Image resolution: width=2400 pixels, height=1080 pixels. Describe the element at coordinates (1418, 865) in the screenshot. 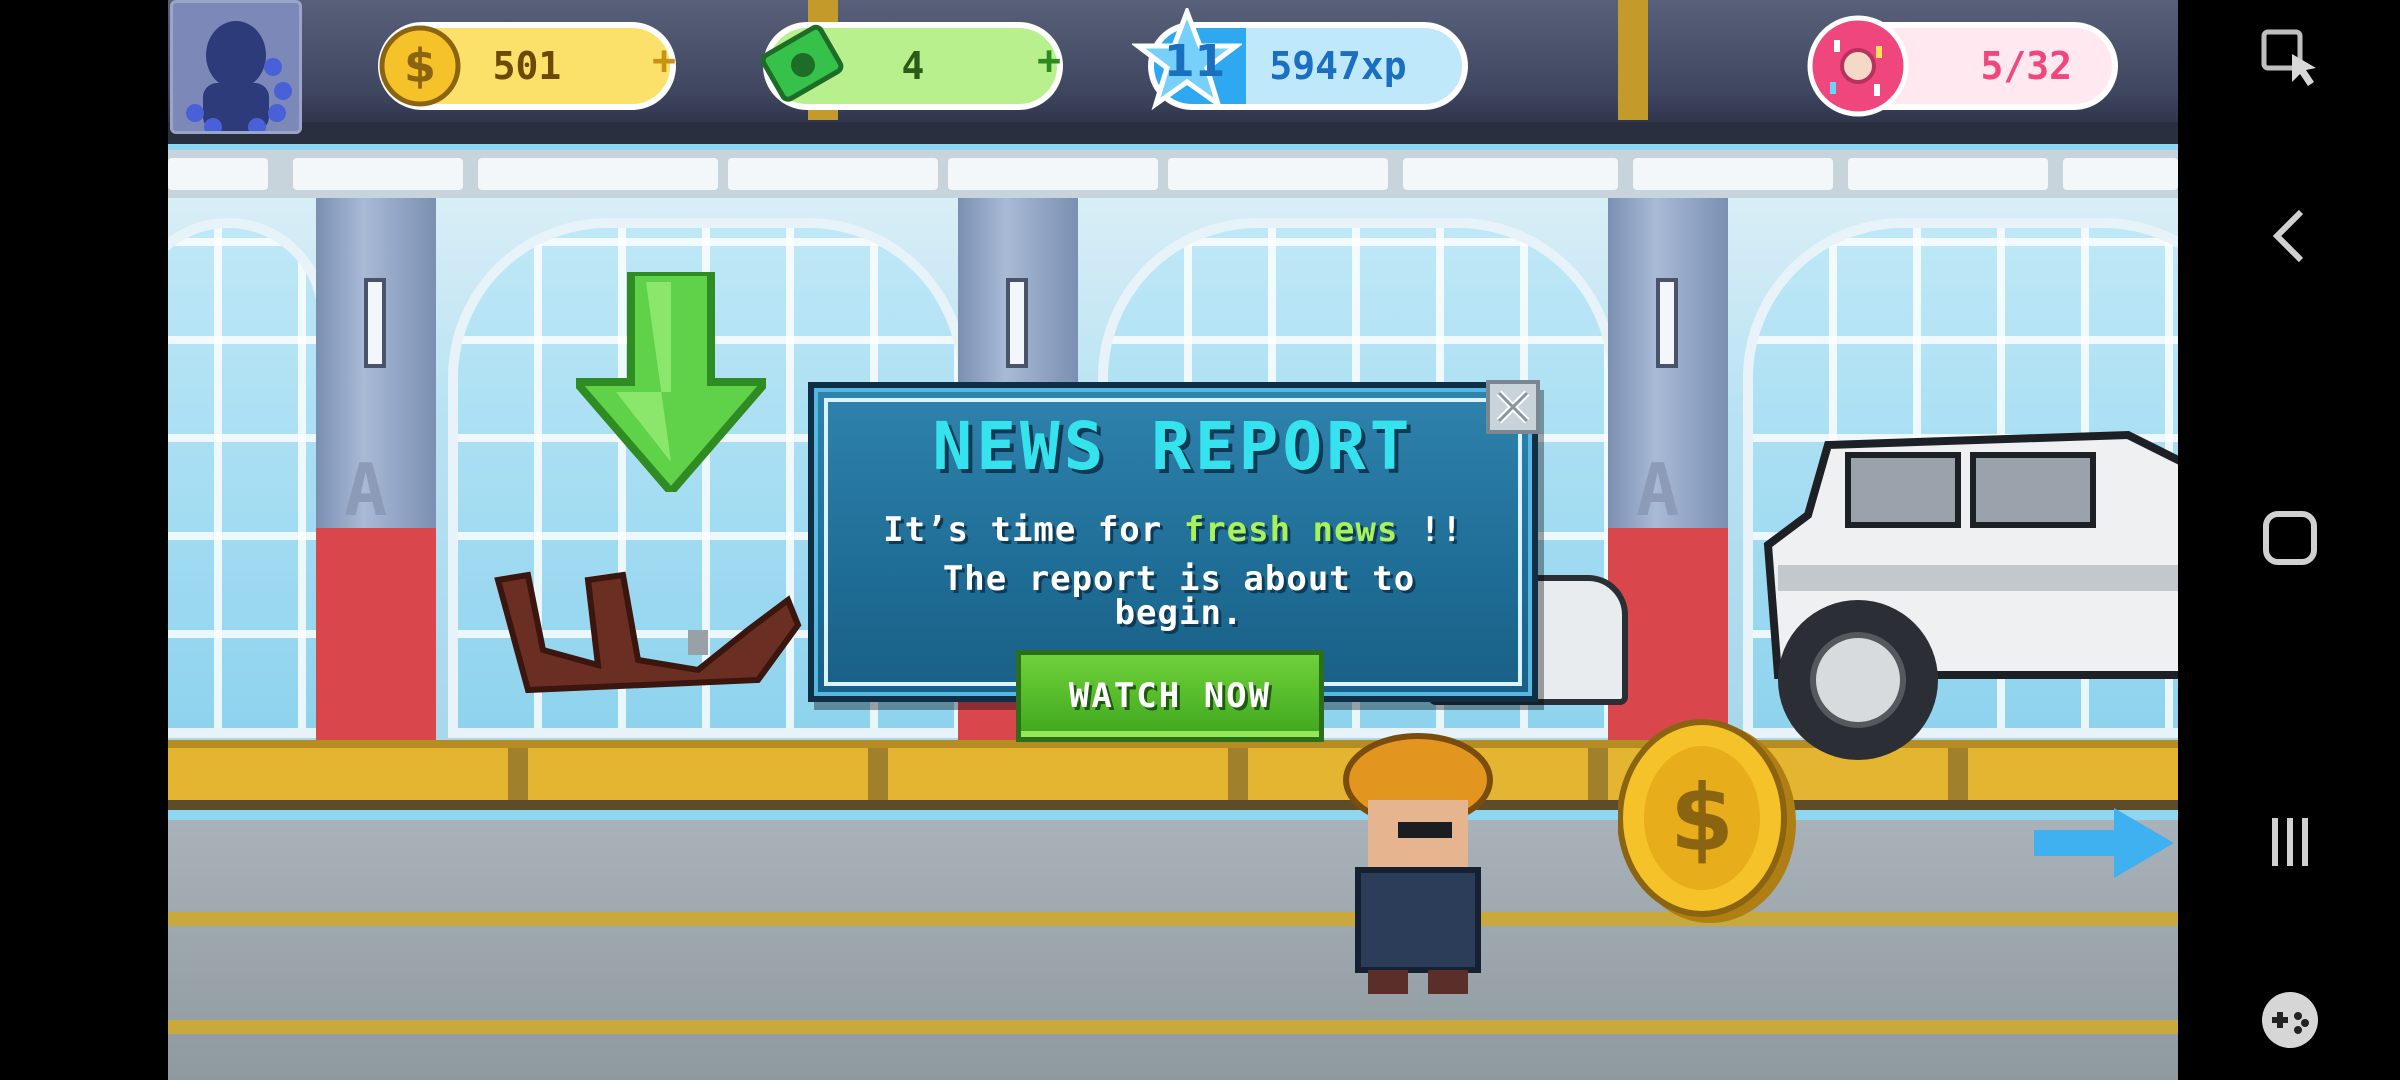

I see `factory-worker-character` at that location.